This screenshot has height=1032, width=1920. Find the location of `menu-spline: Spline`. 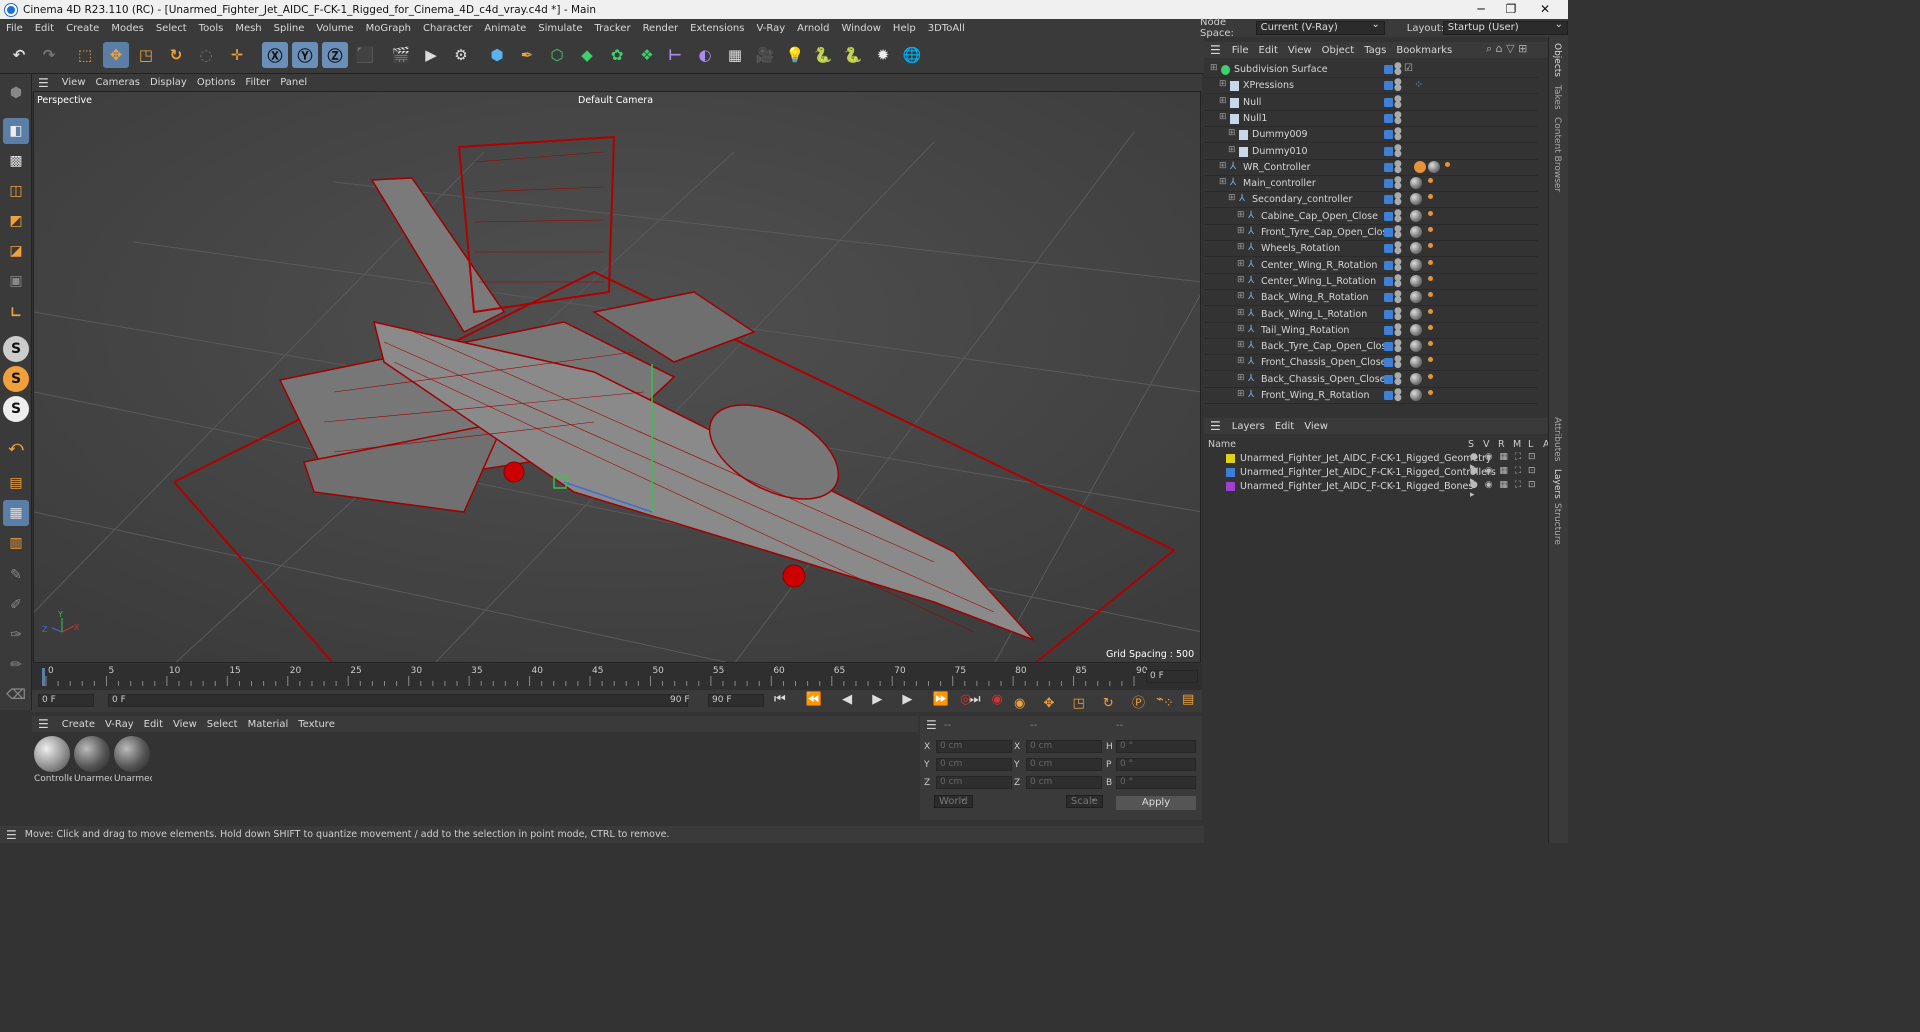

menu-spline: Spline is located at coordinates (289, 28).